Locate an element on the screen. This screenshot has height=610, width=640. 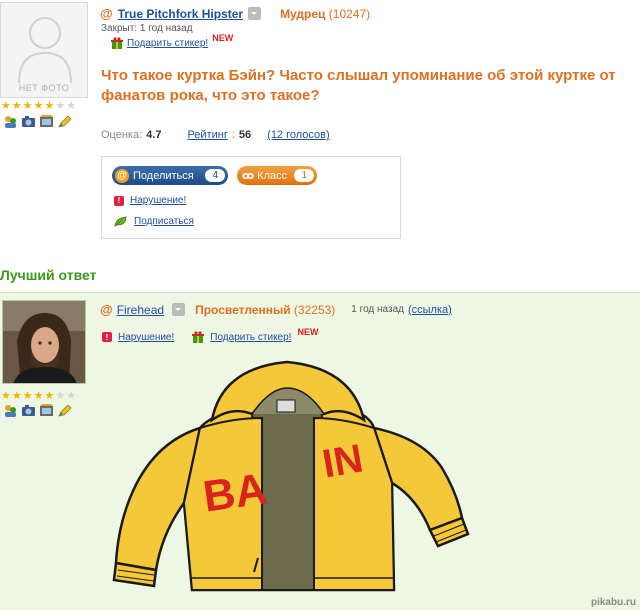
answer-author-name: Firehead is located at coordinates (140, 310).